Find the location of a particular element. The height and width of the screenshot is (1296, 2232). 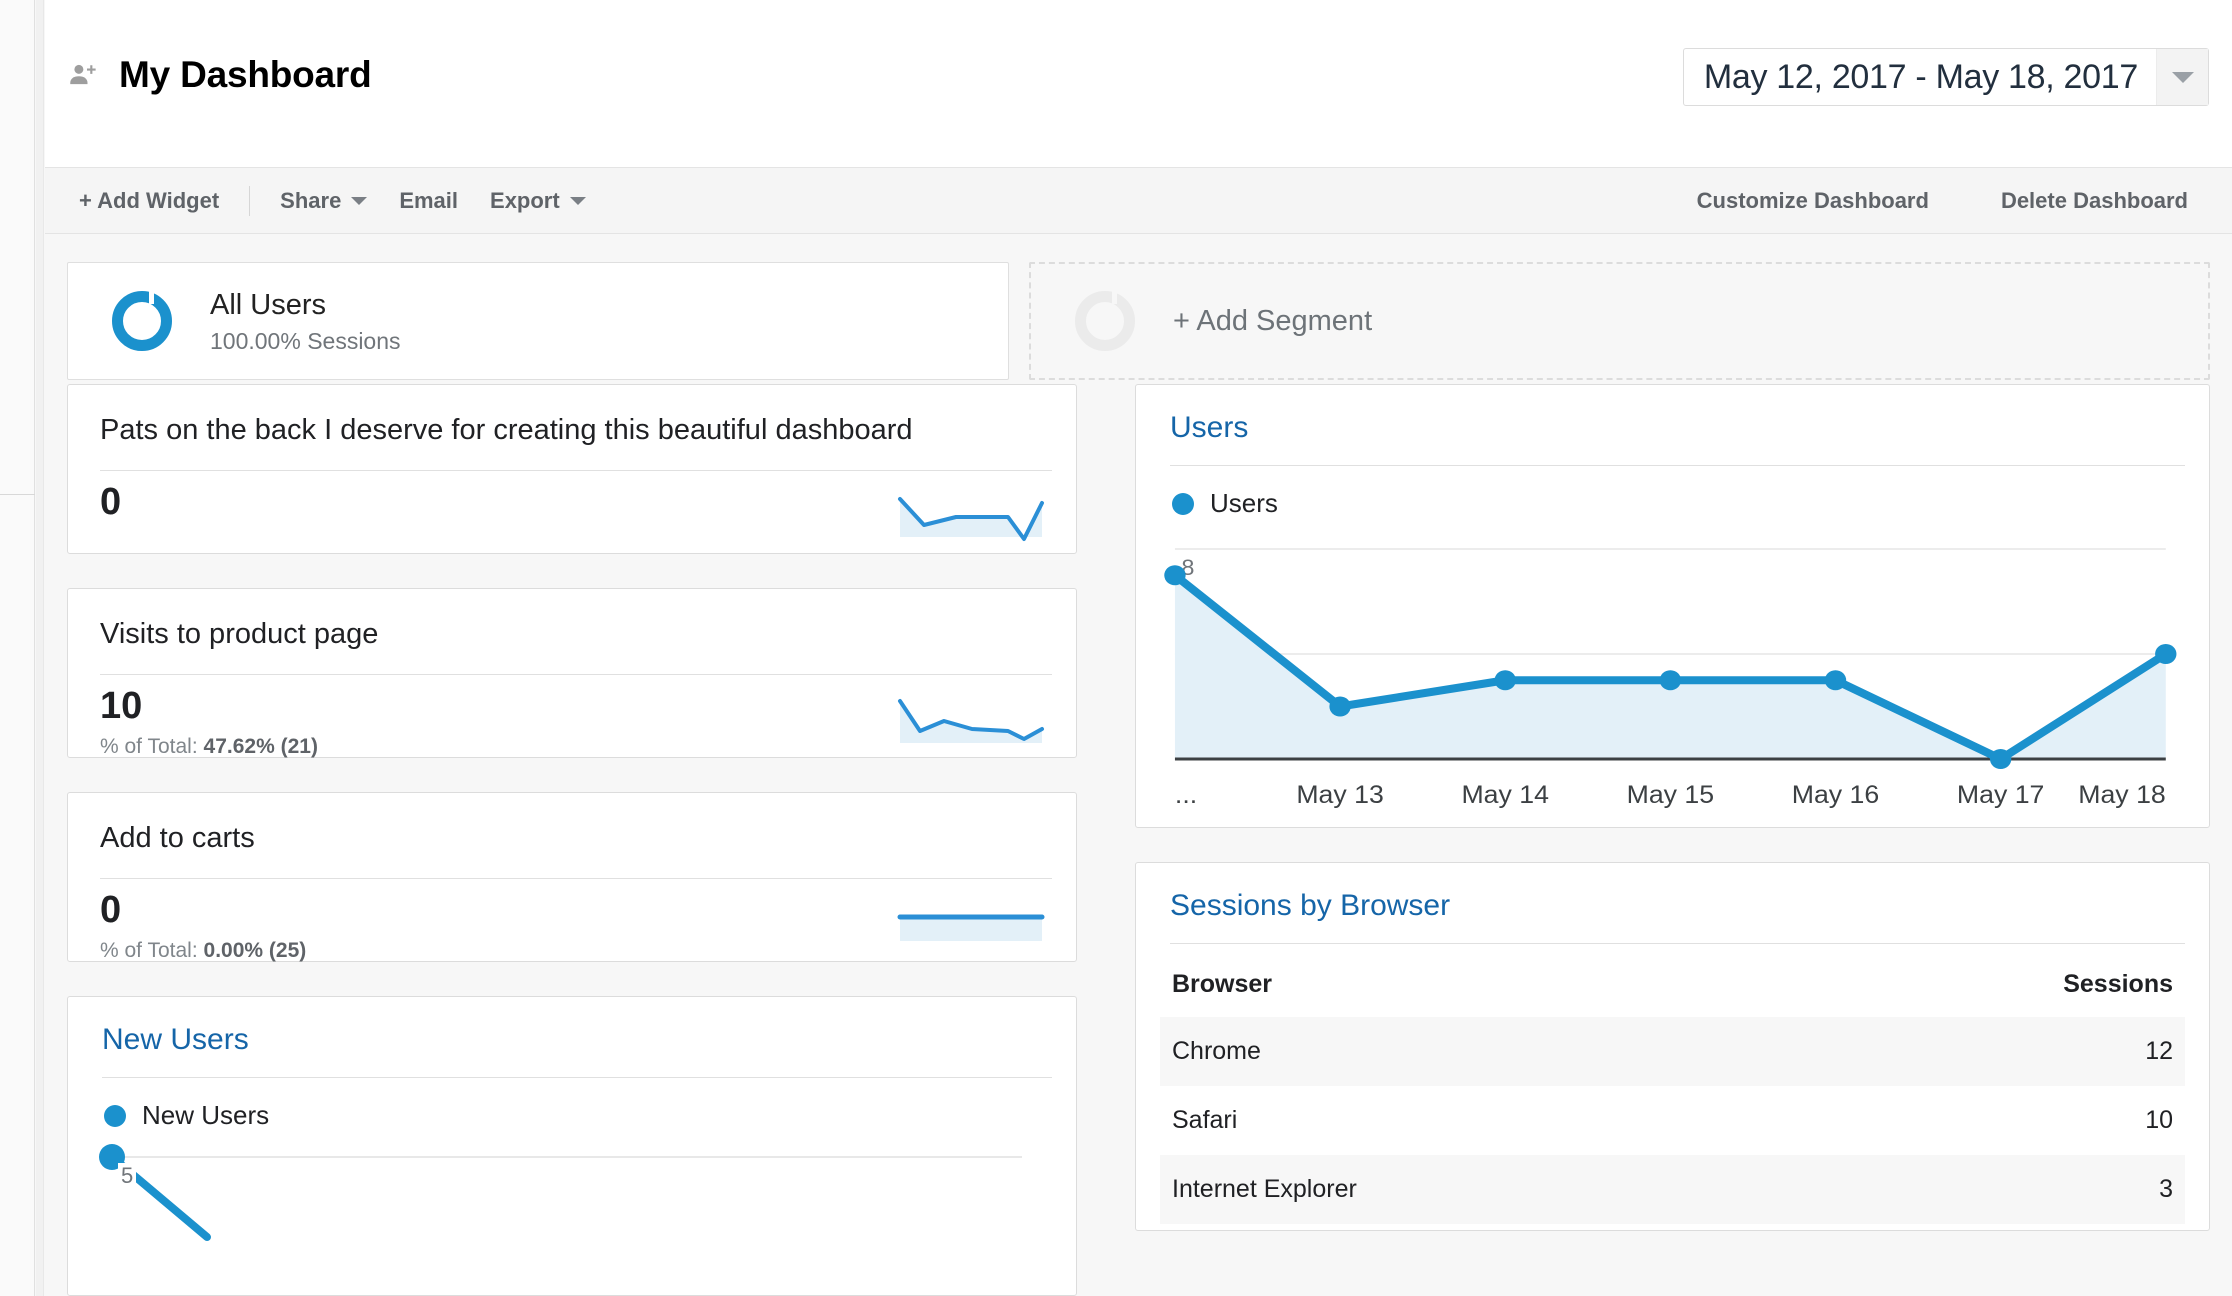

chart-legend: Users is located at coordinates (1672, 492).